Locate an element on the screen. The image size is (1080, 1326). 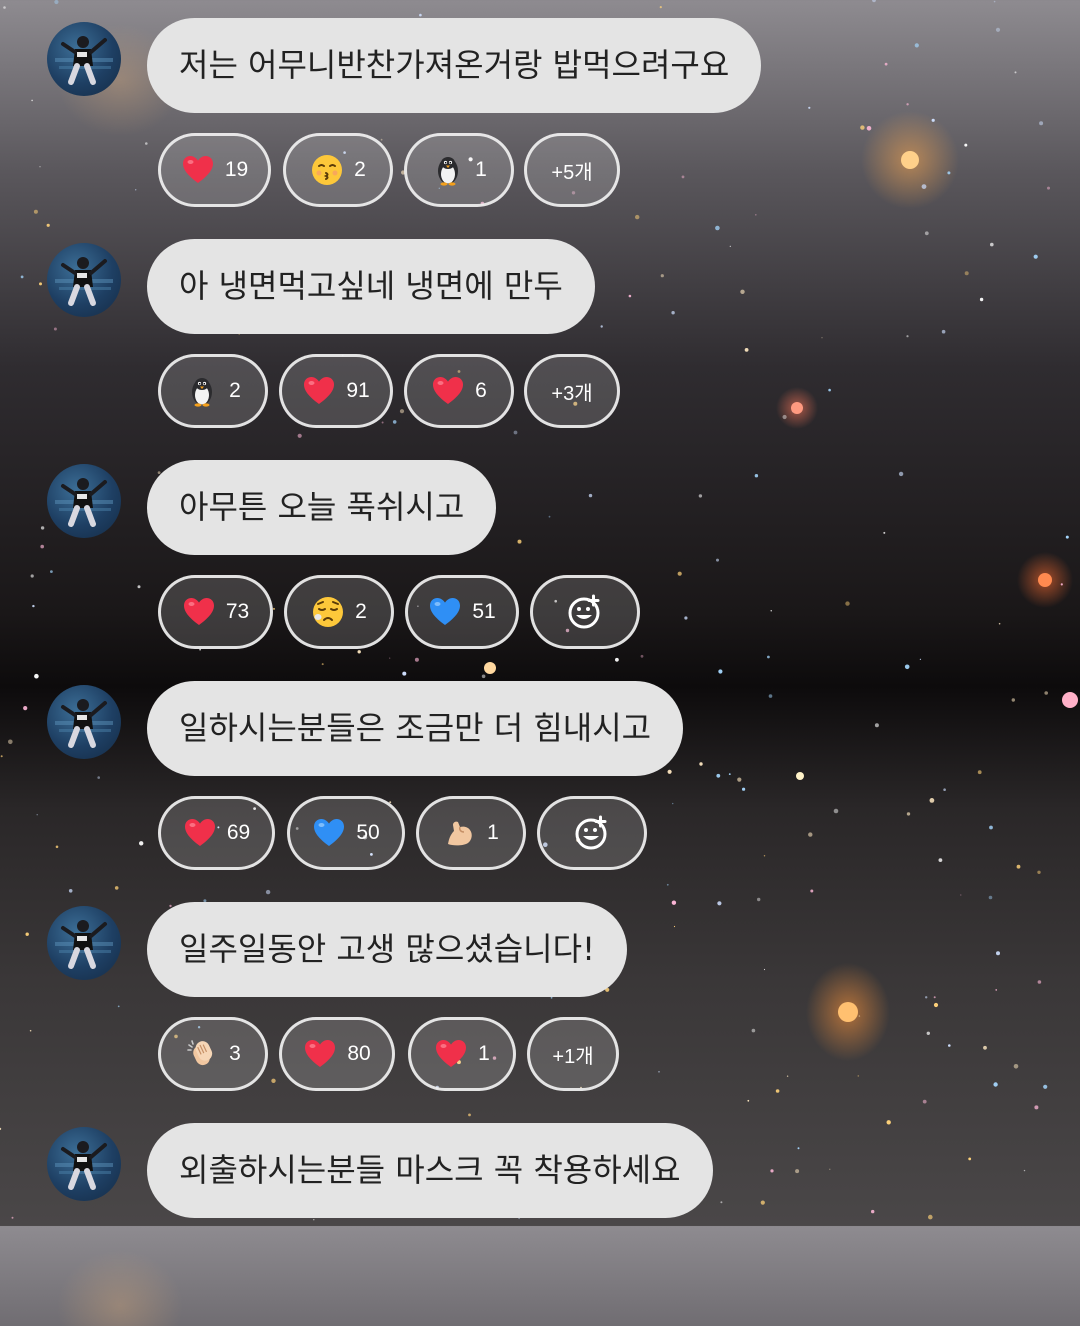
reaction-chip-heart: 69 is located at coordinates (216, 833).